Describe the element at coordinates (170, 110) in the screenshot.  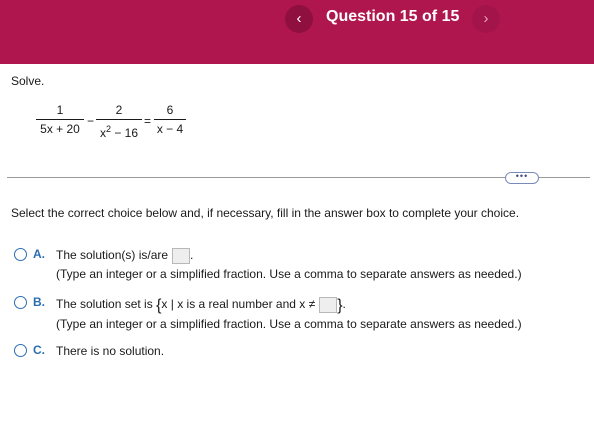
I see `fraction-3-numerator: 6` at that location.